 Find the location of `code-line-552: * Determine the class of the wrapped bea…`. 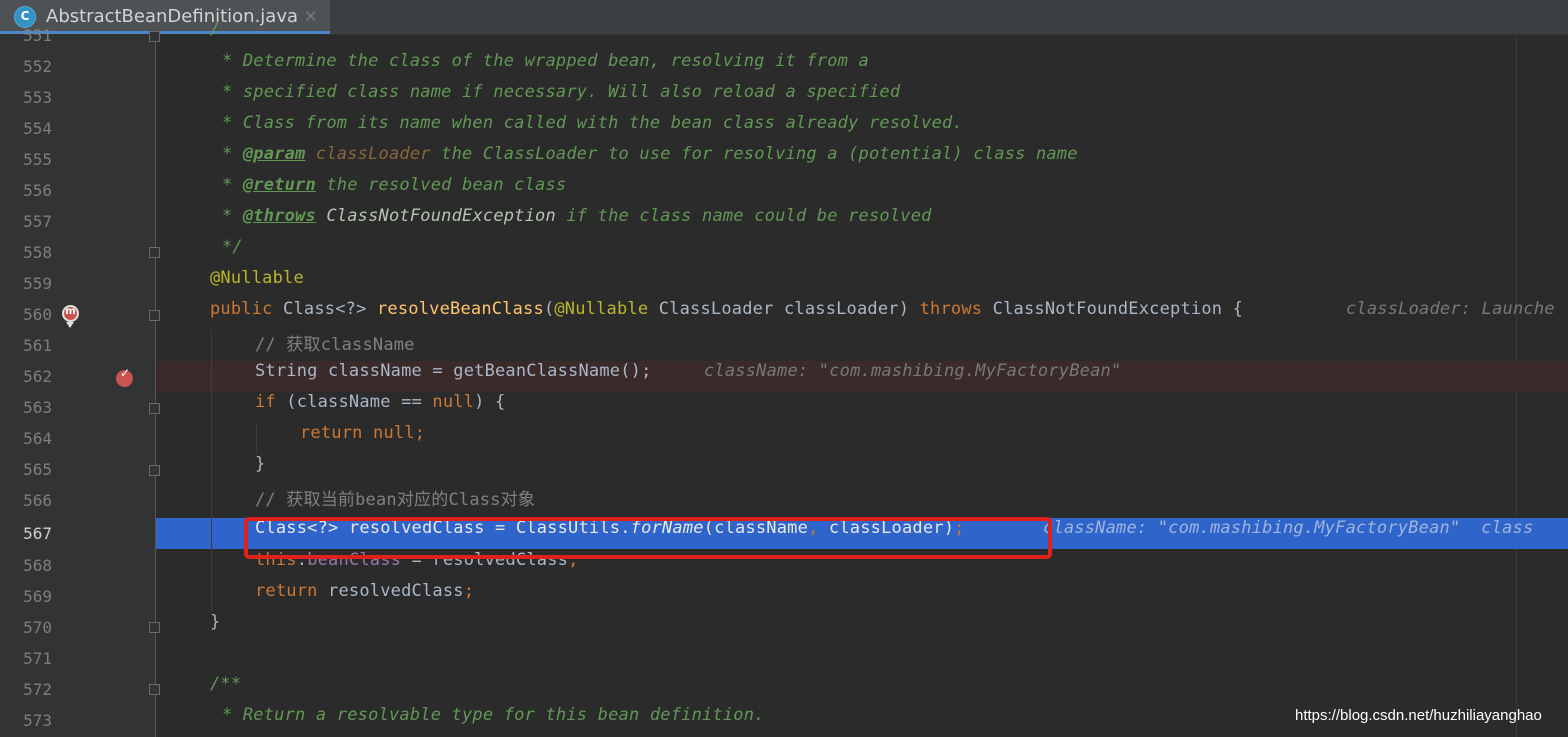

code-line-552: * Determine the class of the wrapped bea… is located at coordinates (545, 61).